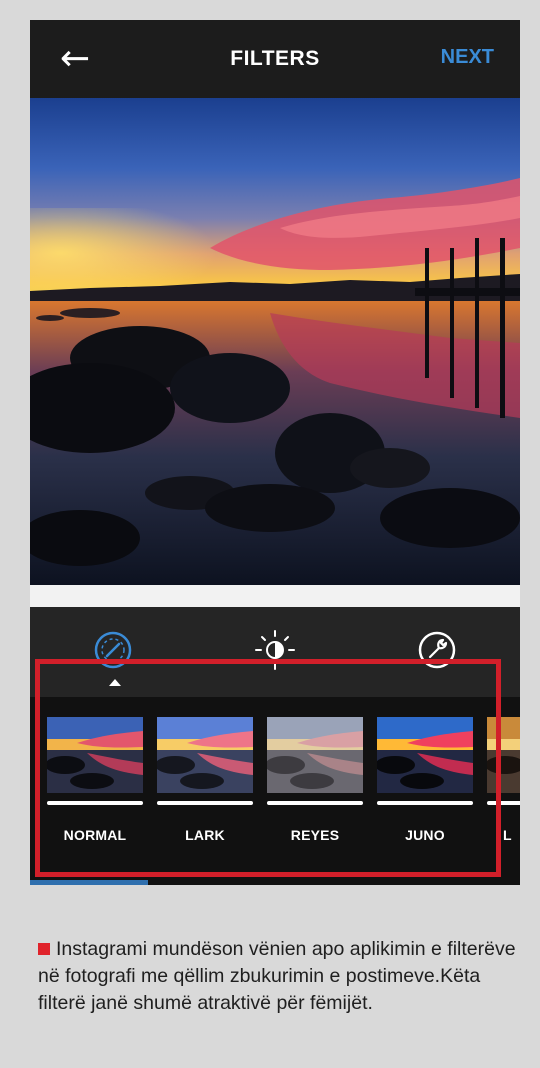 The height and width of the screenshot is (1068, 540). I want to click on next-button: NEXT, so click(467, 57).